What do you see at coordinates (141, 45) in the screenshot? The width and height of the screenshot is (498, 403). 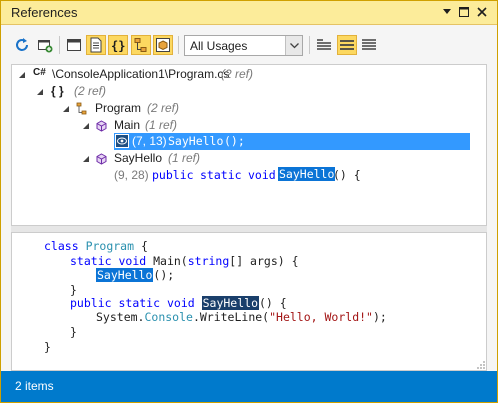 I see `class-hierarchy-icon` at bounding box center [141, 45].